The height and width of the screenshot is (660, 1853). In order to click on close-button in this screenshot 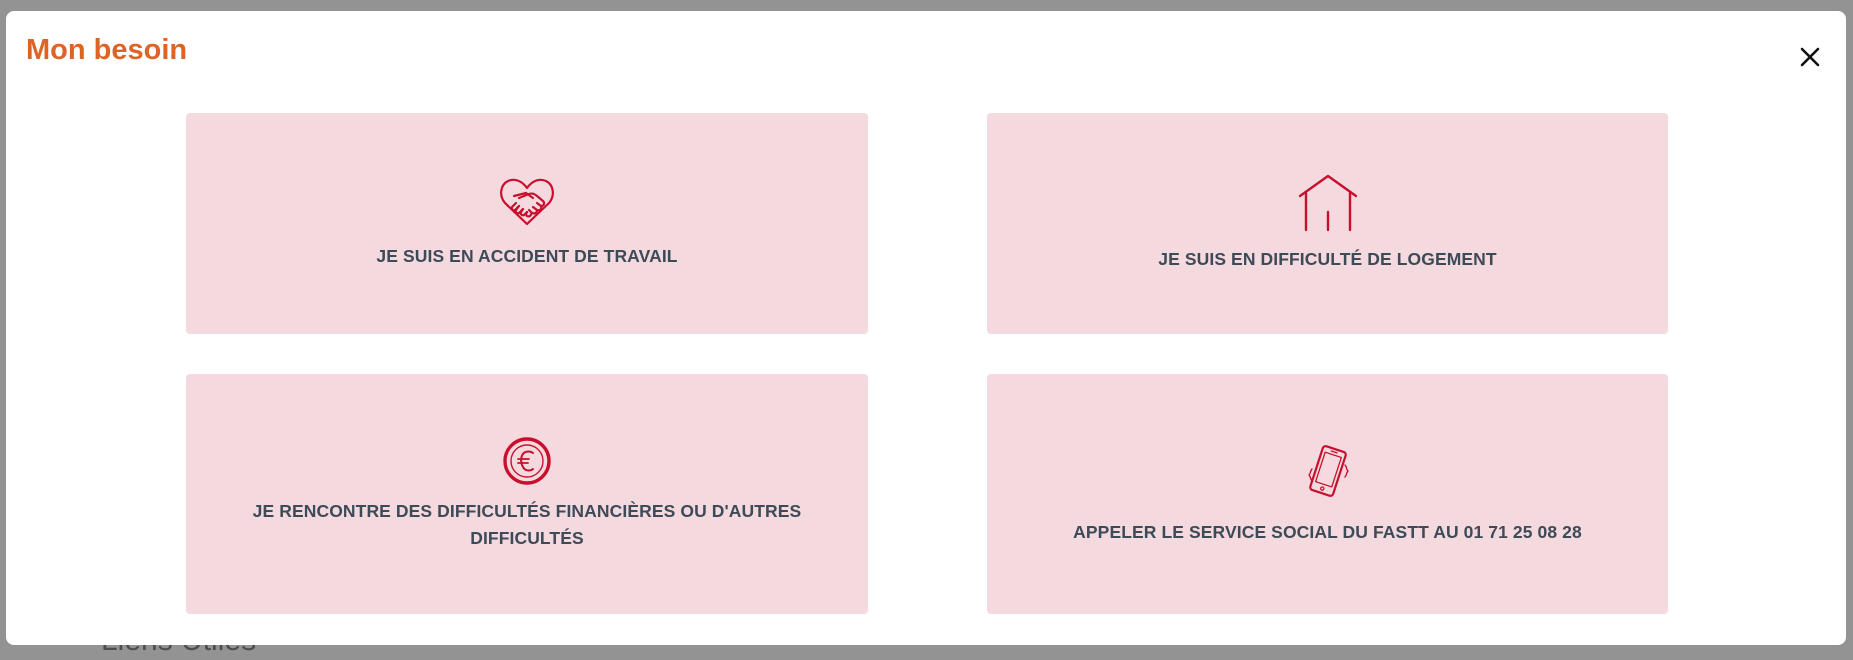, I will do `click(1810, 57)`.